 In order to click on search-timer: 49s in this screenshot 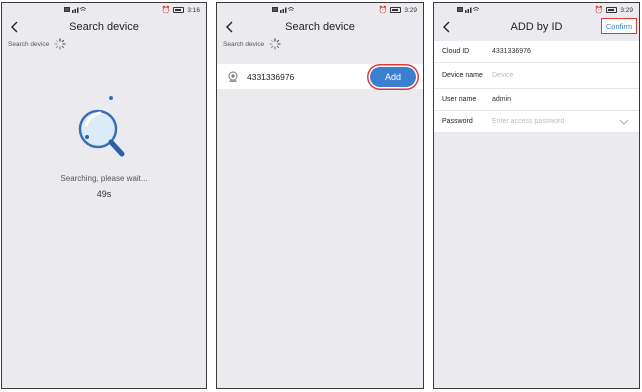, I will do `click(104, 194)`.